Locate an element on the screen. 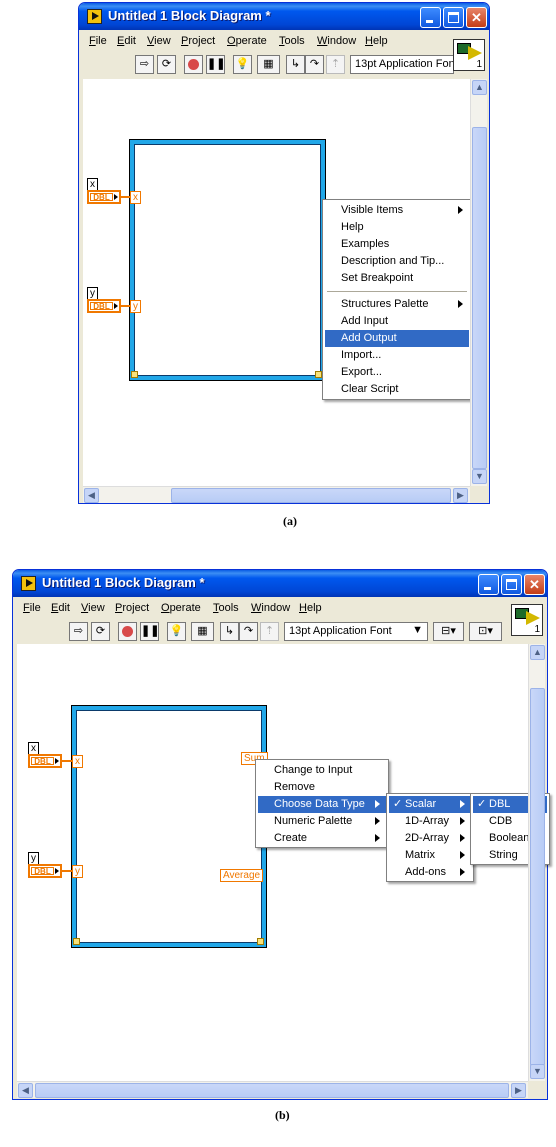 The width and height of the screenshot is (556, 1147). distribute-objects-icon: ⊡▾ is located at coordinates (485, 631).